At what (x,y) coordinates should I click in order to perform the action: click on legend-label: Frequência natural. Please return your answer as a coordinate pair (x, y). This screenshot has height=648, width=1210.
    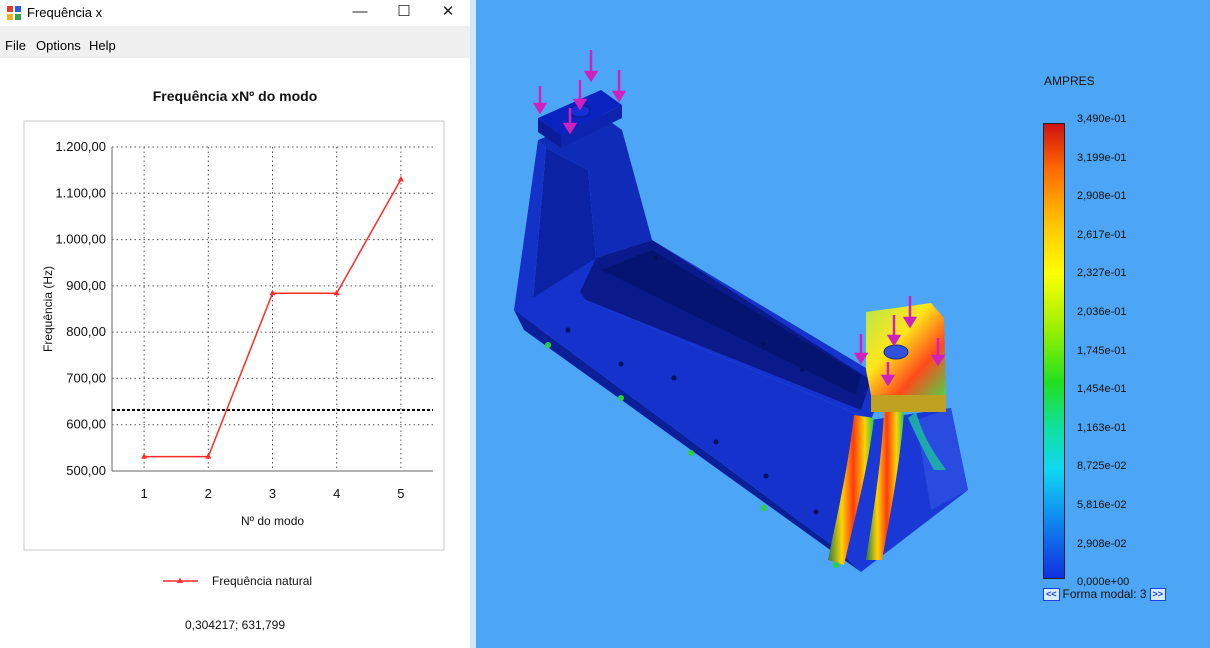
    Looking at the image, I should click on (262, 581).